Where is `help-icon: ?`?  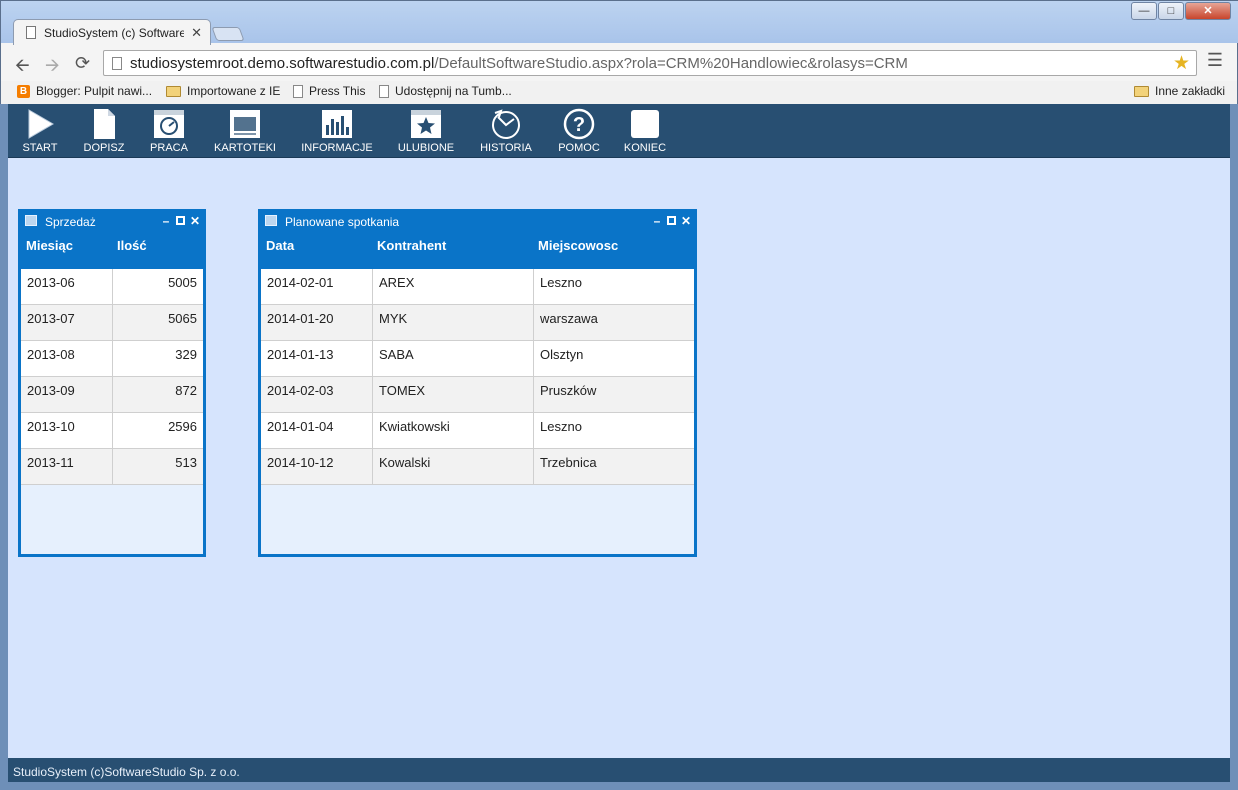
help-icon: ? is located at coordinates (579, 124).